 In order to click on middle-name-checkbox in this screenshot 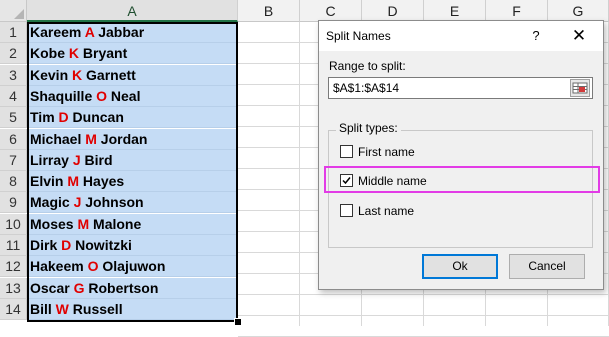, I will do `click(346, 180)`.